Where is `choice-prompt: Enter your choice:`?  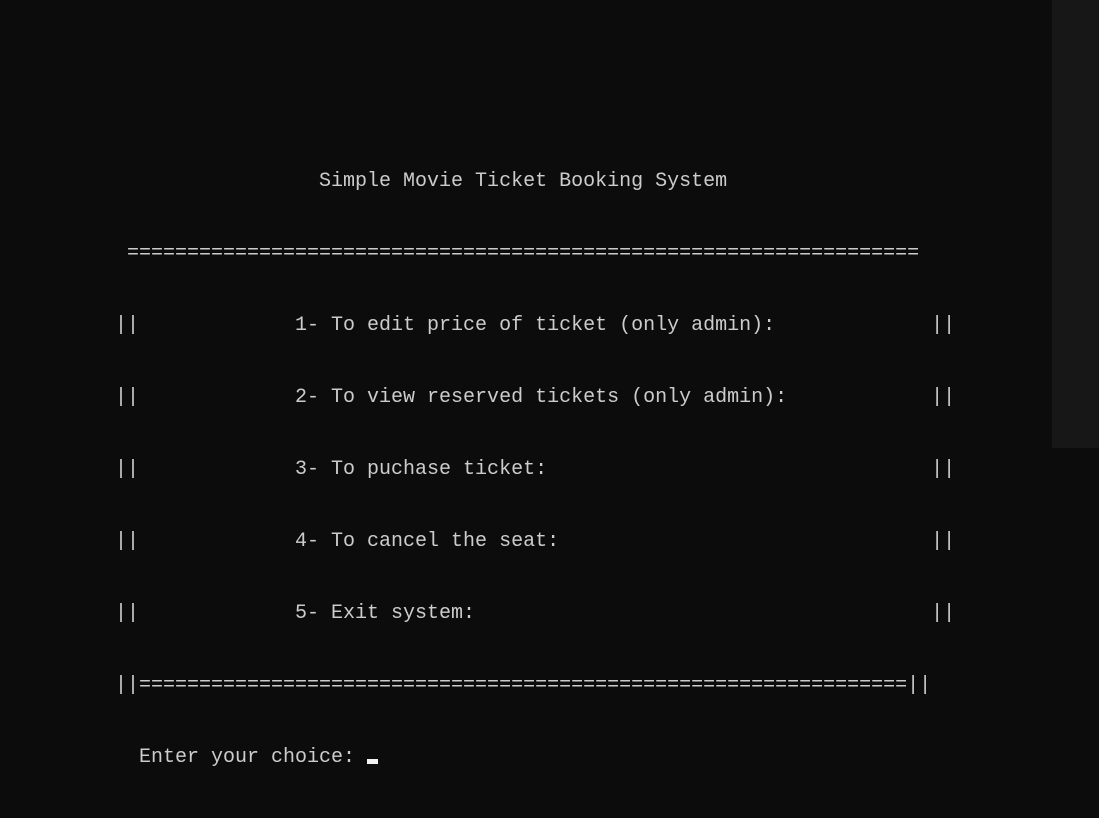
choice-prompt: Enter your choice: is located at coordinates (241, 757).